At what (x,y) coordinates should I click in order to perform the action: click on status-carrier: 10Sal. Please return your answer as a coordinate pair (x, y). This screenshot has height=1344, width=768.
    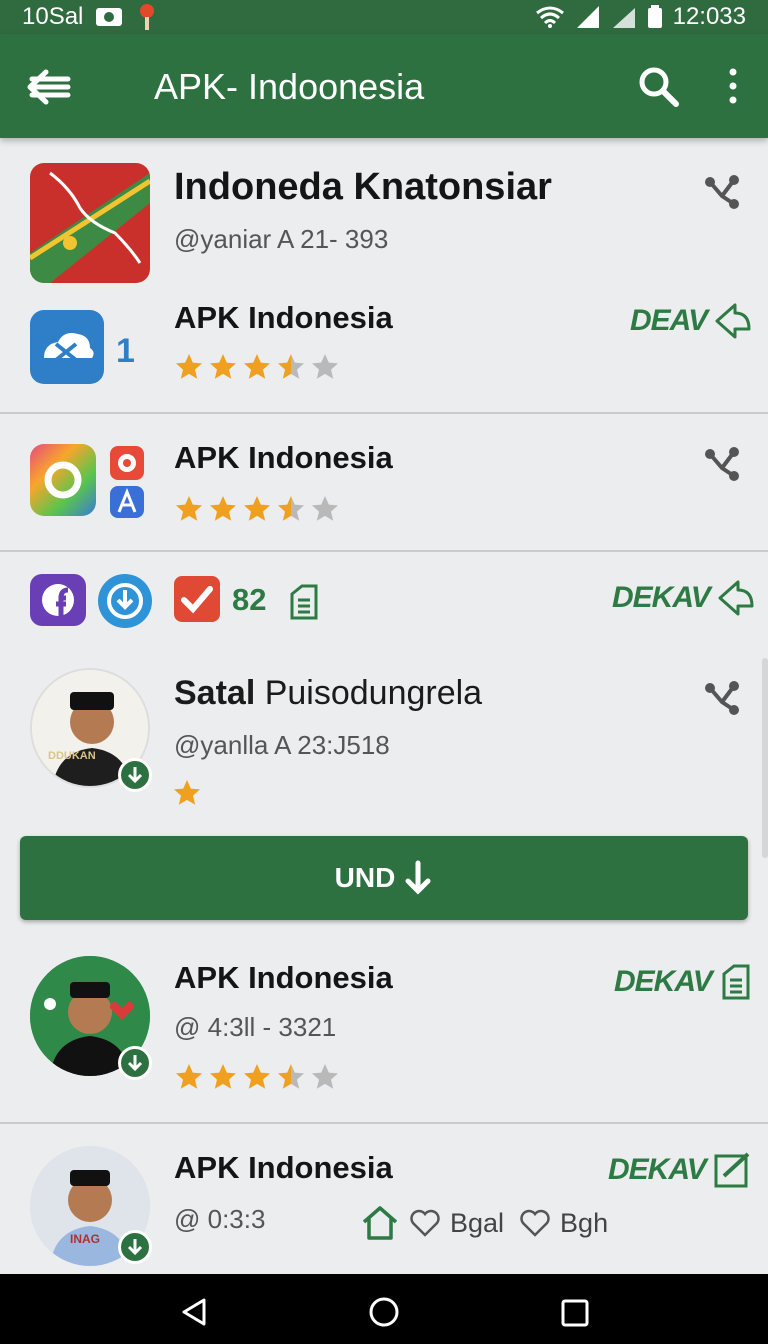
    Looking at the image, I should click on (53, 16).